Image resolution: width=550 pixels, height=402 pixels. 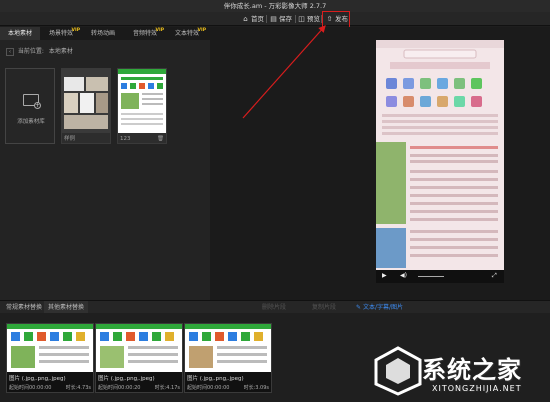 I want to click on play-icon: ▶, so click(x=384, y=275).